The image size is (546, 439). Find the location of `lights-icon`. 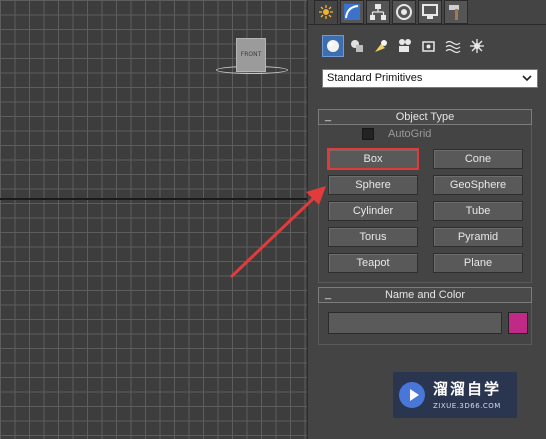

lights-icon is located at coordinates (381, 46).